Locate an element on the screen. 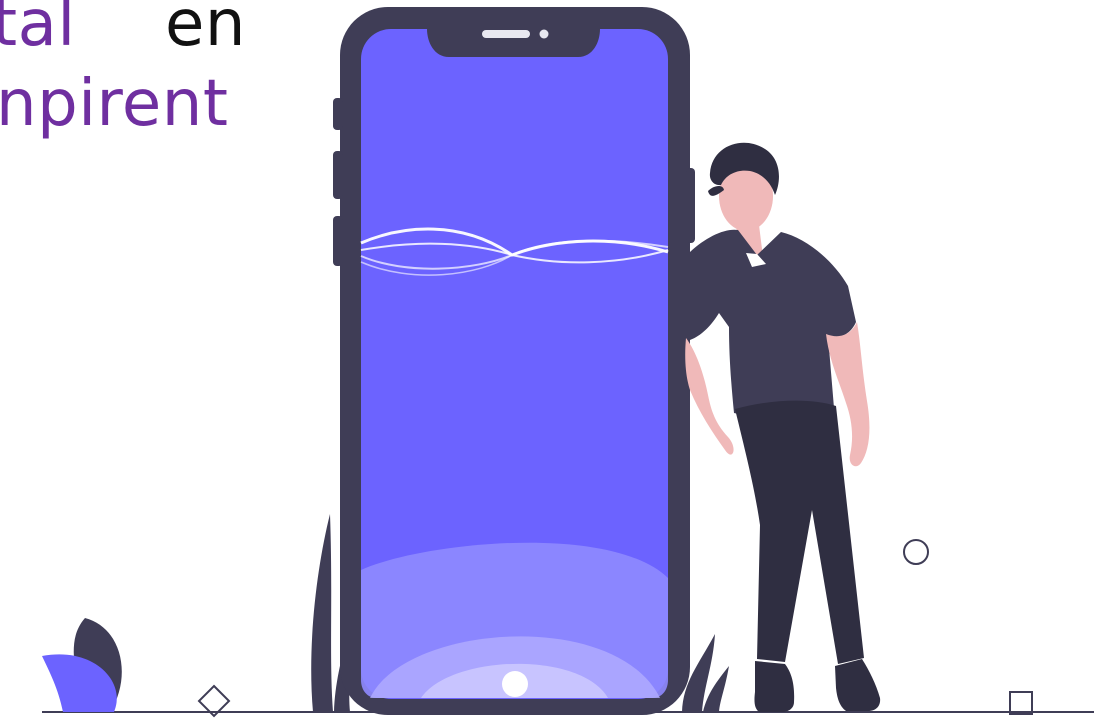 The image size is (1102, 718). phone-power-button is located at coordinates (690, 205).